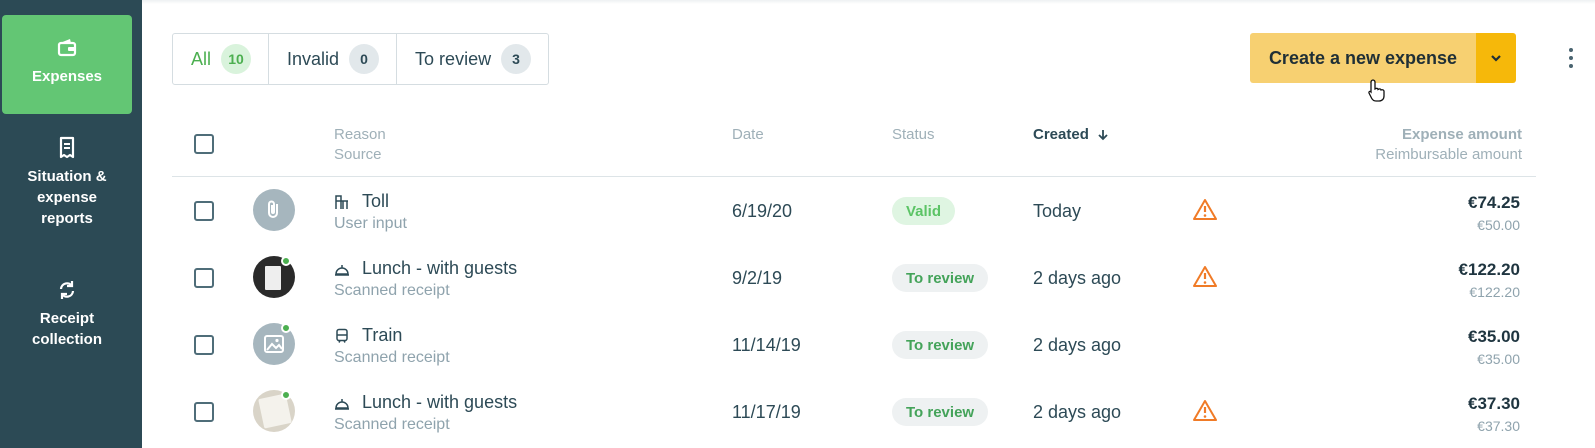 The width and height of the screenshot is (1595, 448). I want to click on create-expense-split-button: Create a new expense, so click(1383, 58).